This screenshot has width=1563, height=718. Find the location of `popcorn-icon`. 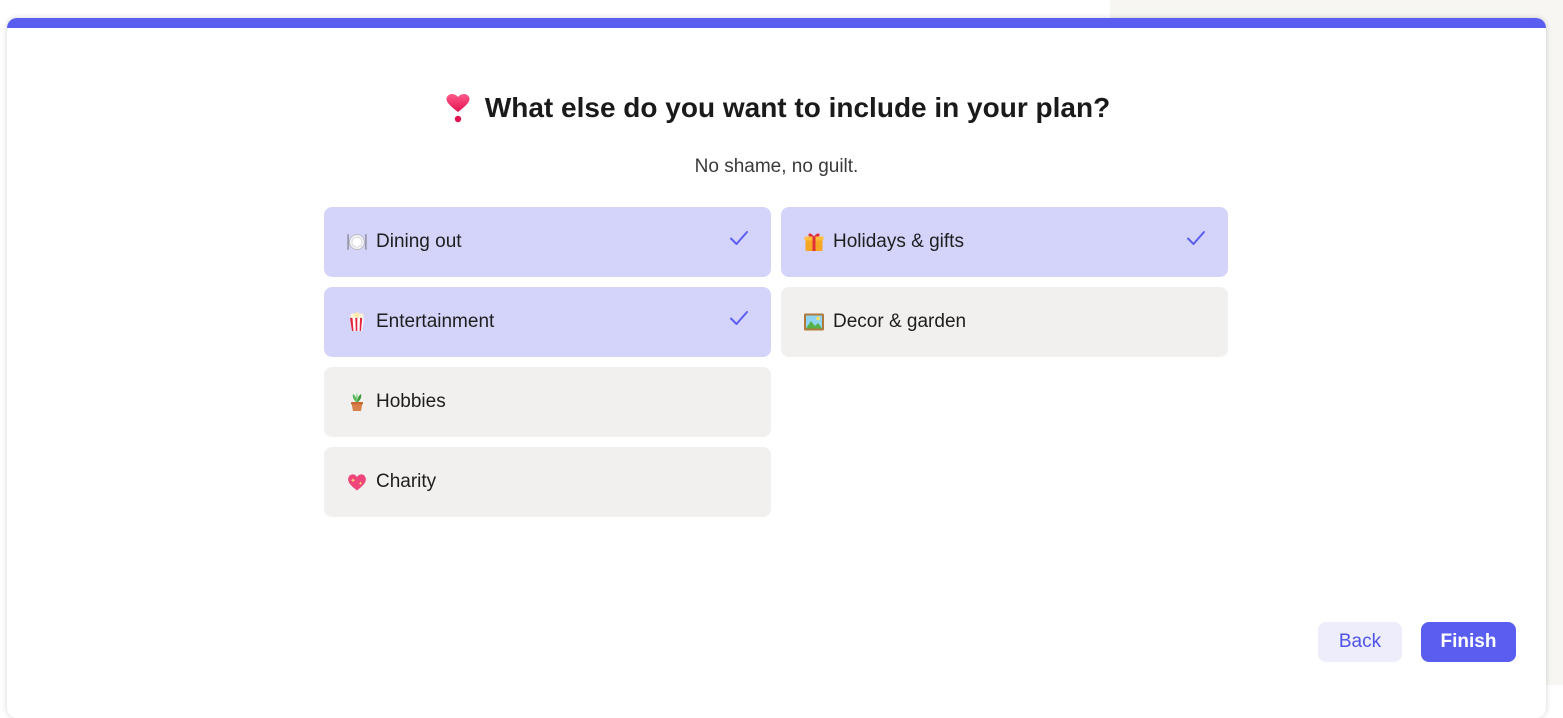

popcorn-icon is located at coordinates (357, 322).